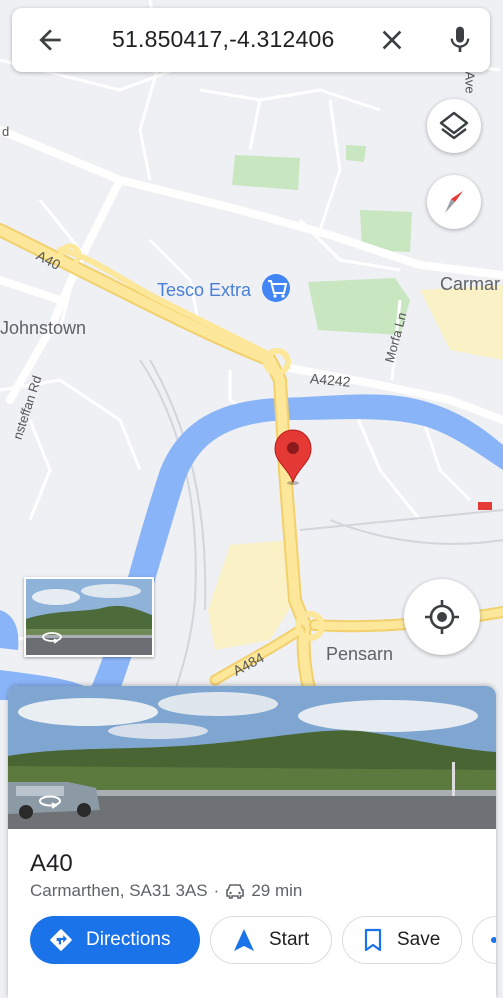 The width and height of the screenshot is (503, 998). What do you see at coordinates (460, 40) in the screenshot?
I see `microphone-icon` at bounding box center [460, 40].